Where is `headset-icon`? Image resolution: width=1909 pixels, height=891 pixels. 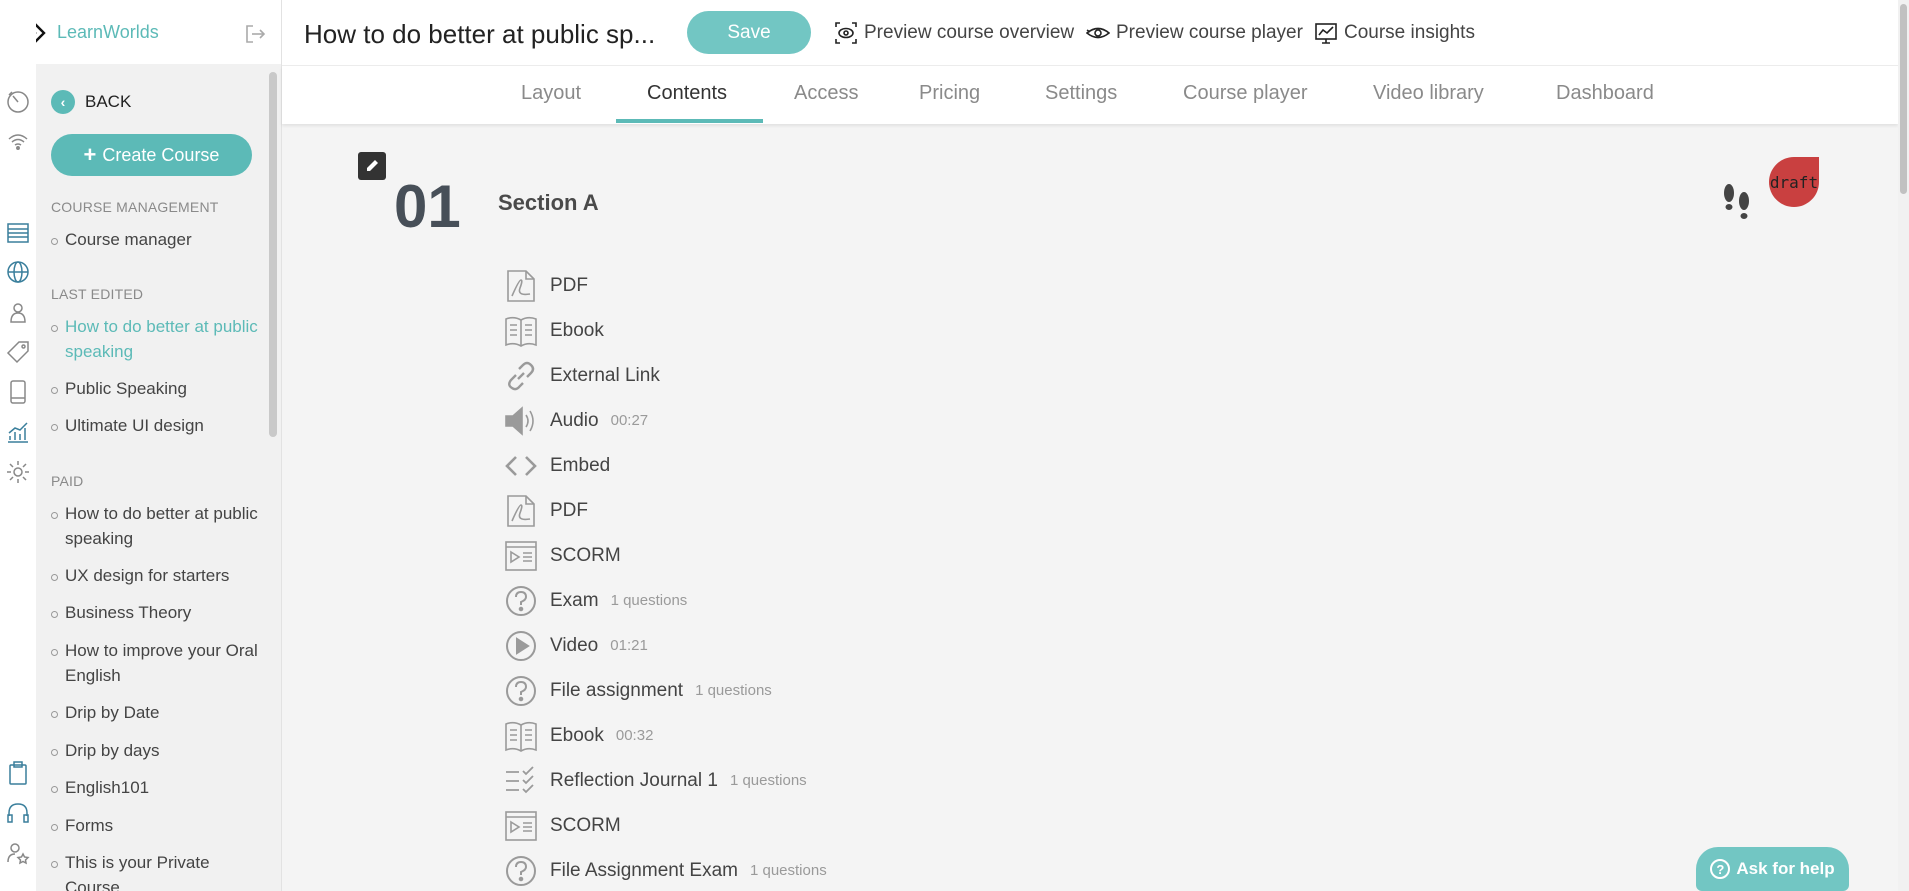 headset-icon is located at coordinates (18, 813).